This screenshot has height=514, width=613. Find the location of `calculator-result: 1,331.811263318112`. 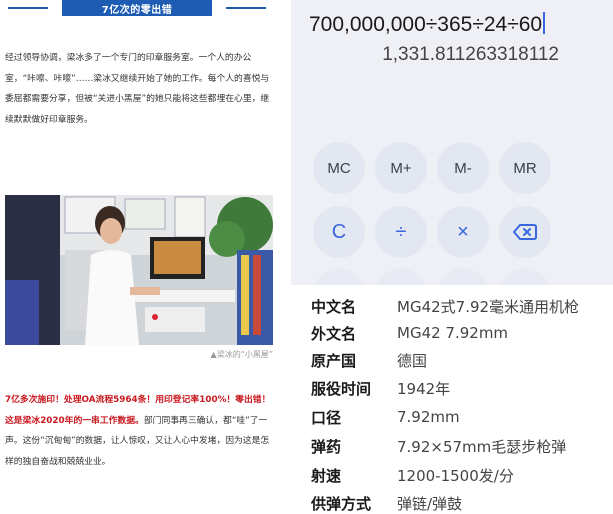

calculator-result: 1,331.811263318112 is located at coordinates (470, 54).